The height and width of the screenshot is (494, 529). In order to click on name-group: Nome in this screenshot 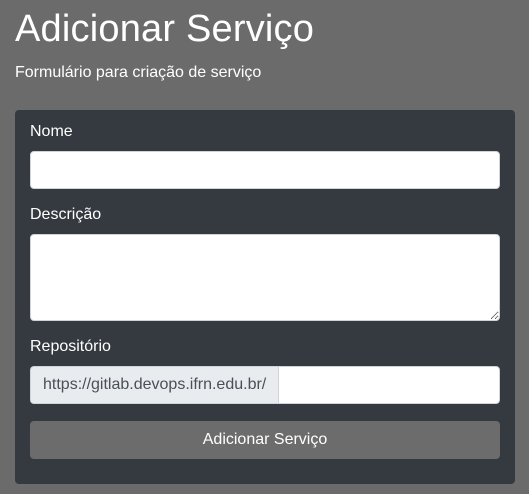, I will do `click(265, 156)`.